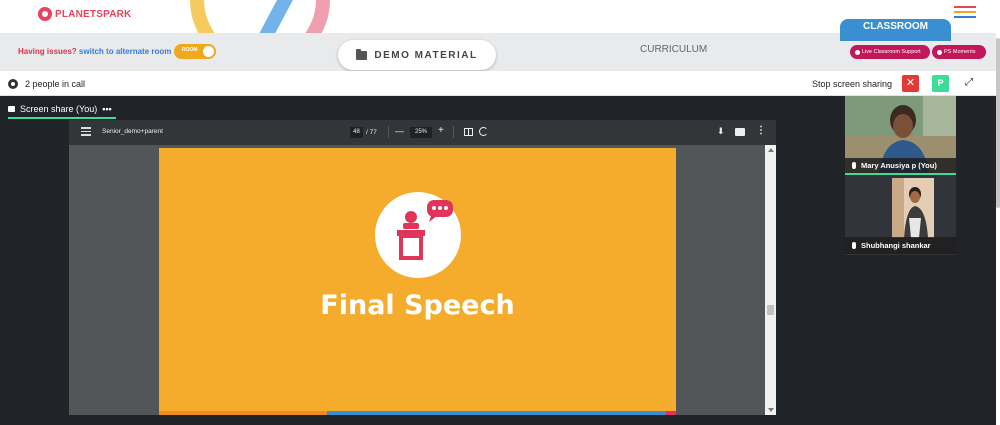 This screenshot has width=1000, height=425. What do you see at coordinates (417, 305) in the screenshot?
I see `slide-title: Final Speech` at bounding box center [417, 305].